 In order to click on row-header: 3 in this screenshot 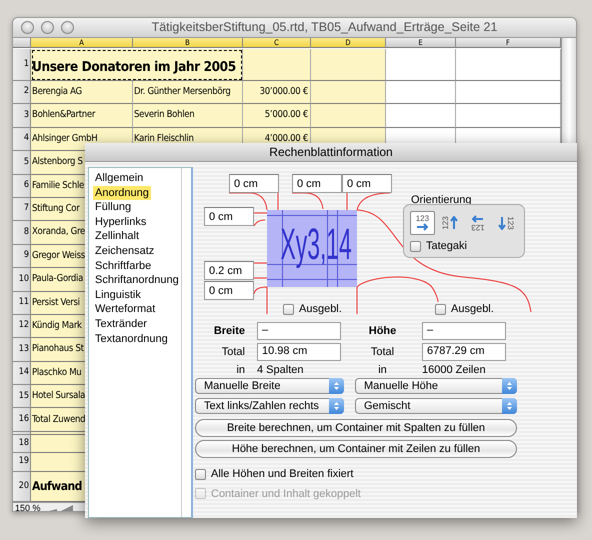, I will do `click(22, 116)`.